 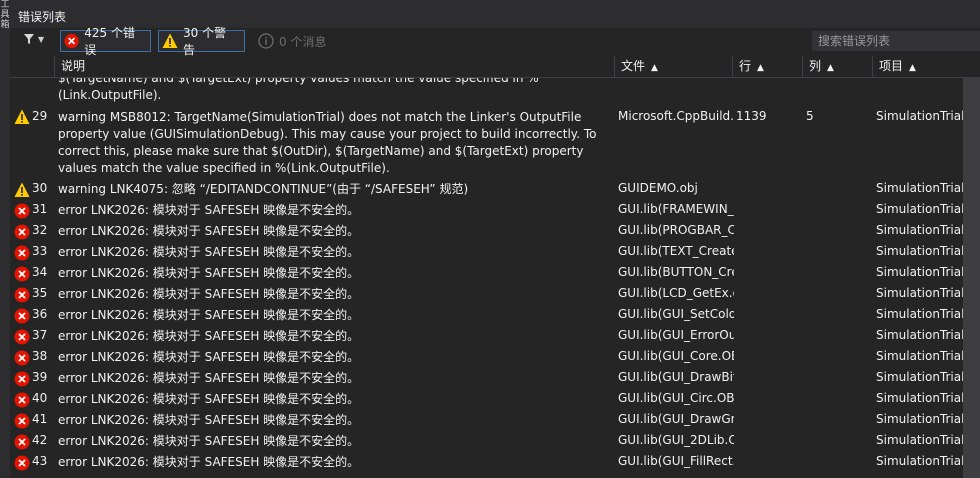 What do you see at coordinates (40, 356) in the screenshot?
I see `row-number: 38` at bounding box center [40, 356].